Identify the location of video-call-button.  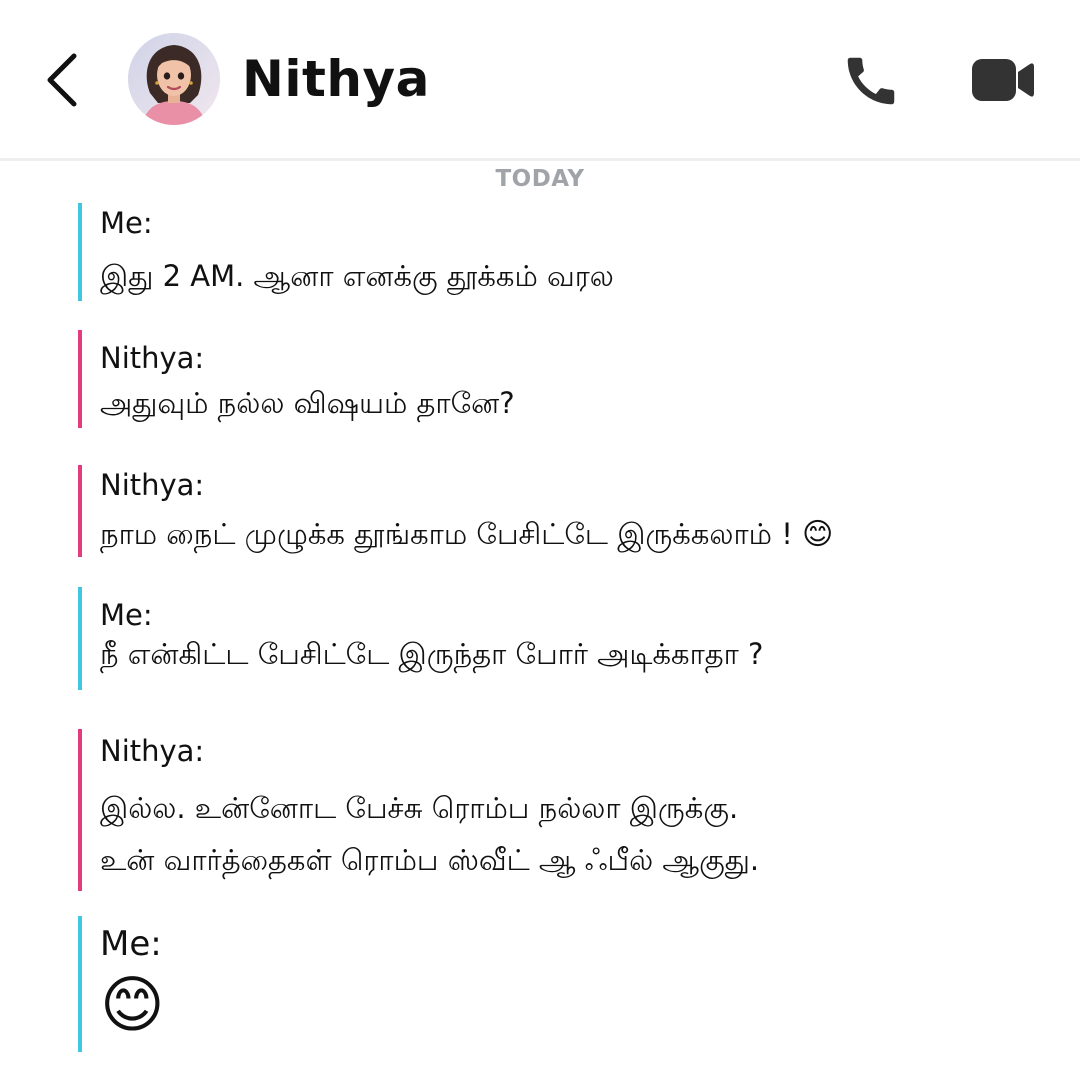
(1003, 80).